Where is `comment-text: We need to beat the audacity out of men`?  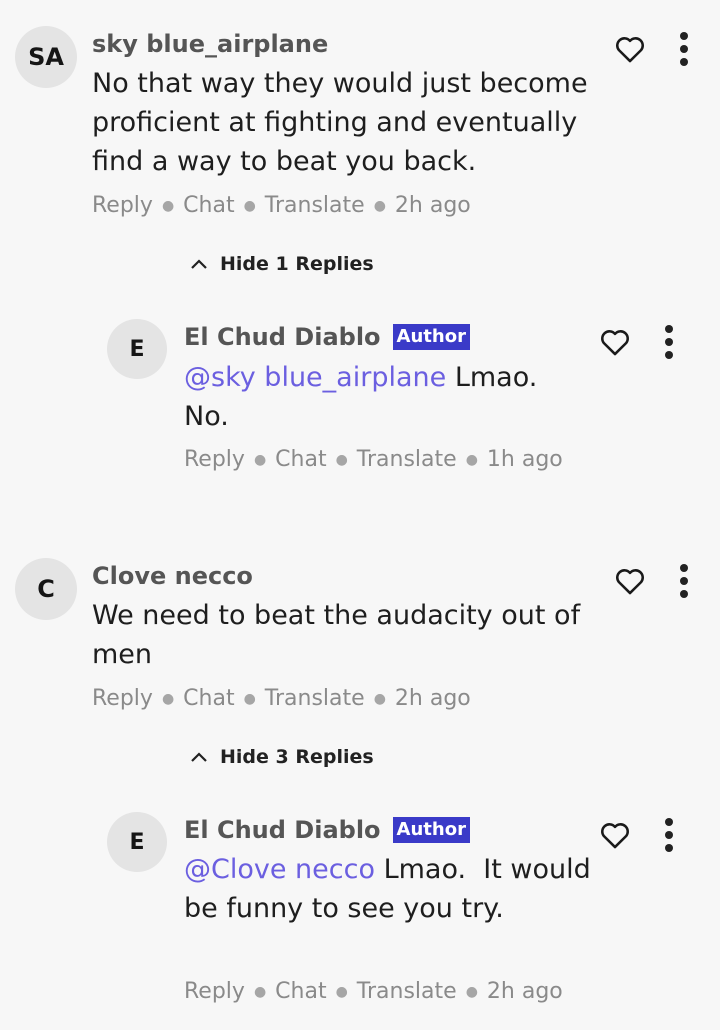
comment-text: We need to beat the audacity out of men is located at coordinates (336, 635).